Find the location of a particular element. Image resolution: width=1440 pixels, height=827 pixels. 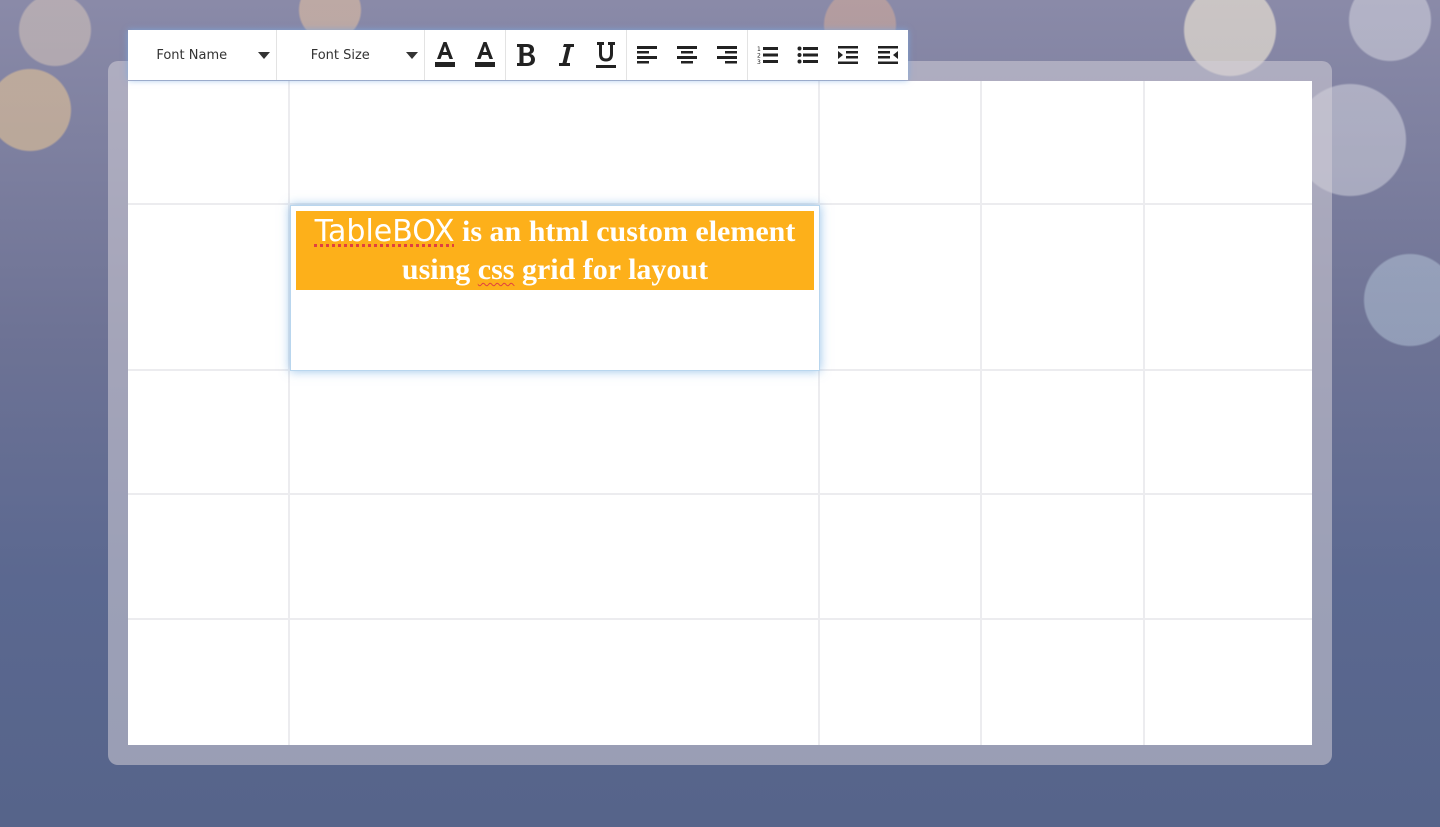

highlight-color-icon is located at coordinates (485, 54).